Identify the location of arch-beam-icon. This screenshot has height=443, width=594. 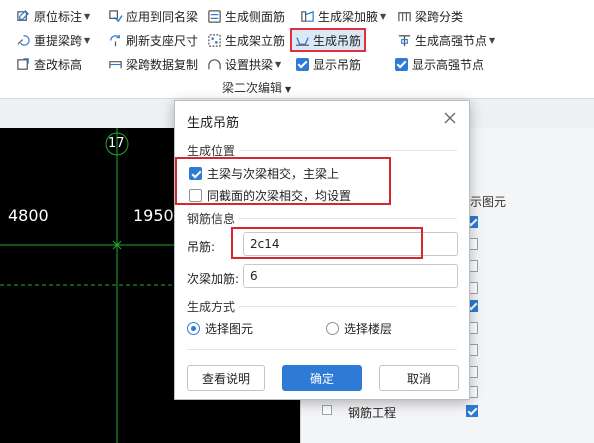
(214, 64).